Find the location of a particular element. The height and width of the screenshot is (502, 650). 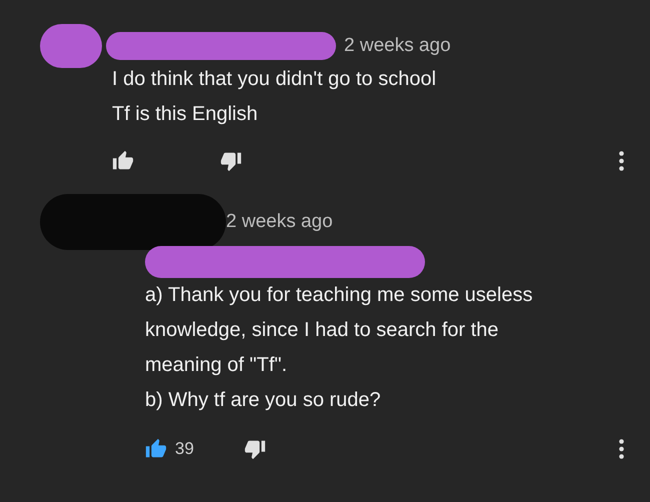

comment-text: Tf is this English is located at coordinates (185, 114).